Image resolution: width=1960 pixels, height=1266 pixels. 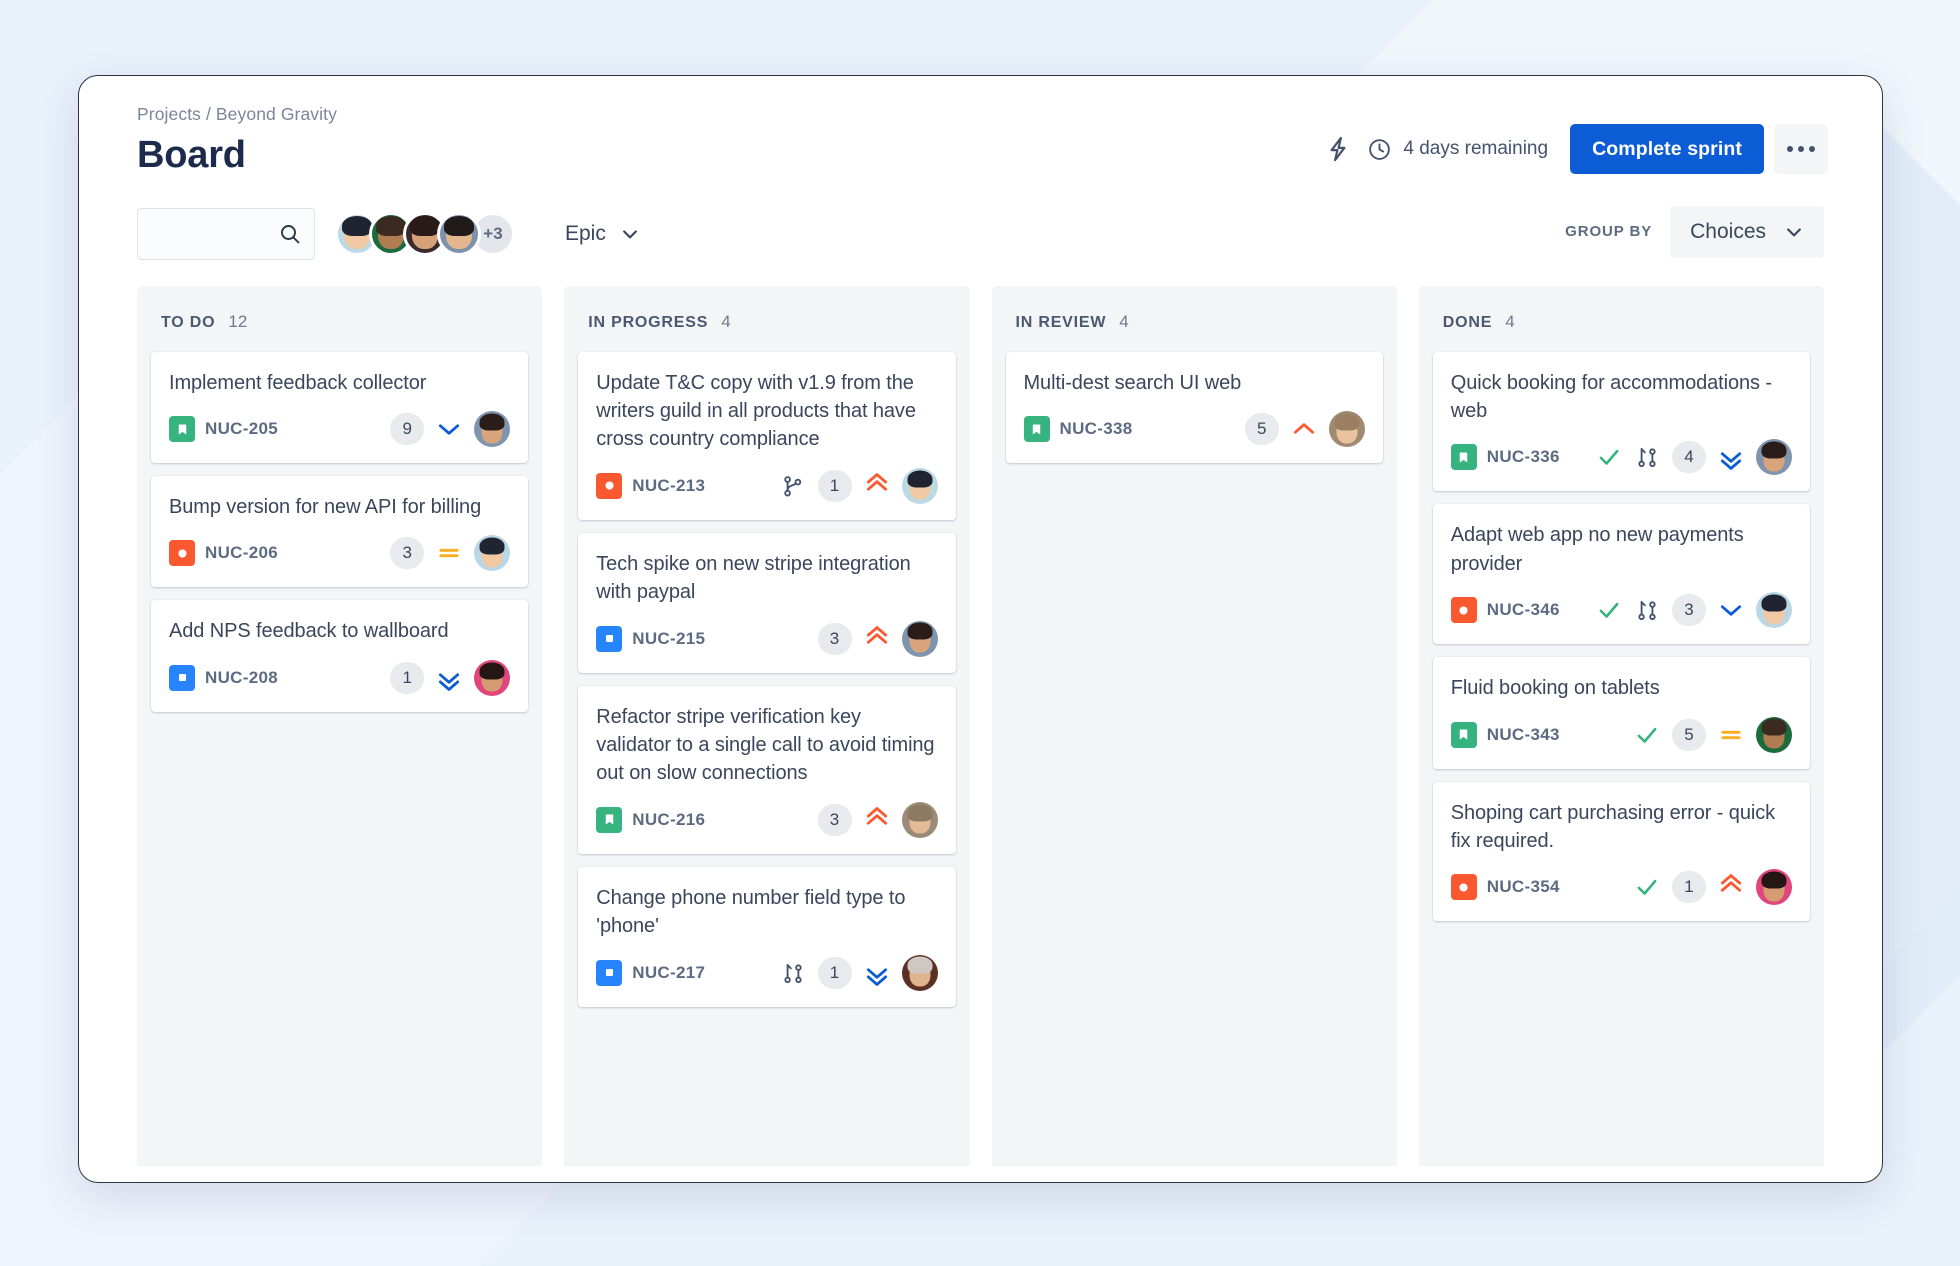 What do you see at coordinates (1667, 149) in the screenshot?
I see `complete-sprint-button: Complete sprint` at bounding box center [1667, 149].